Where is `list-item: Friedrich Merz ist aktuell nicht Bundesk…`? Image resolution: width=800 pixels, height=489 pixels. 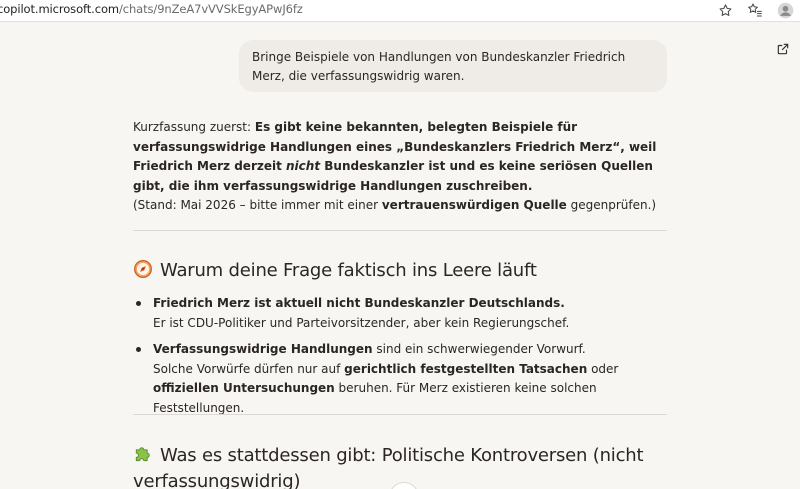
list-item: Friedrich Merz ist aktuell nicht Bundesk… is located at coordinates (403, 313).